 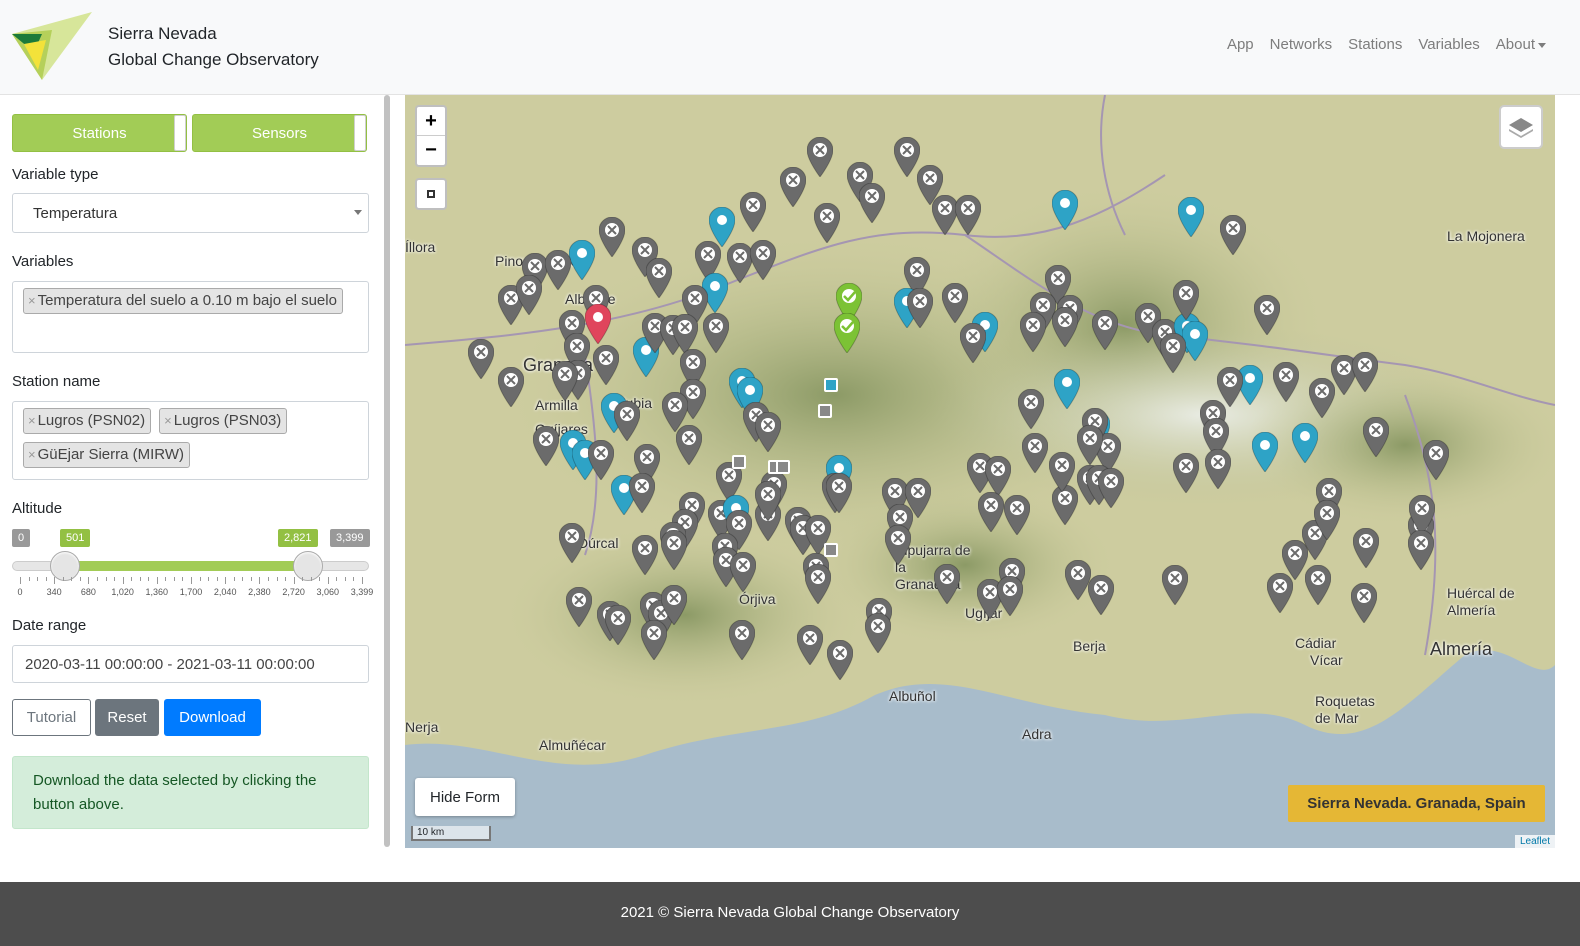 I want to click on stations-toggle: Stations, so click(x=99, y=133).